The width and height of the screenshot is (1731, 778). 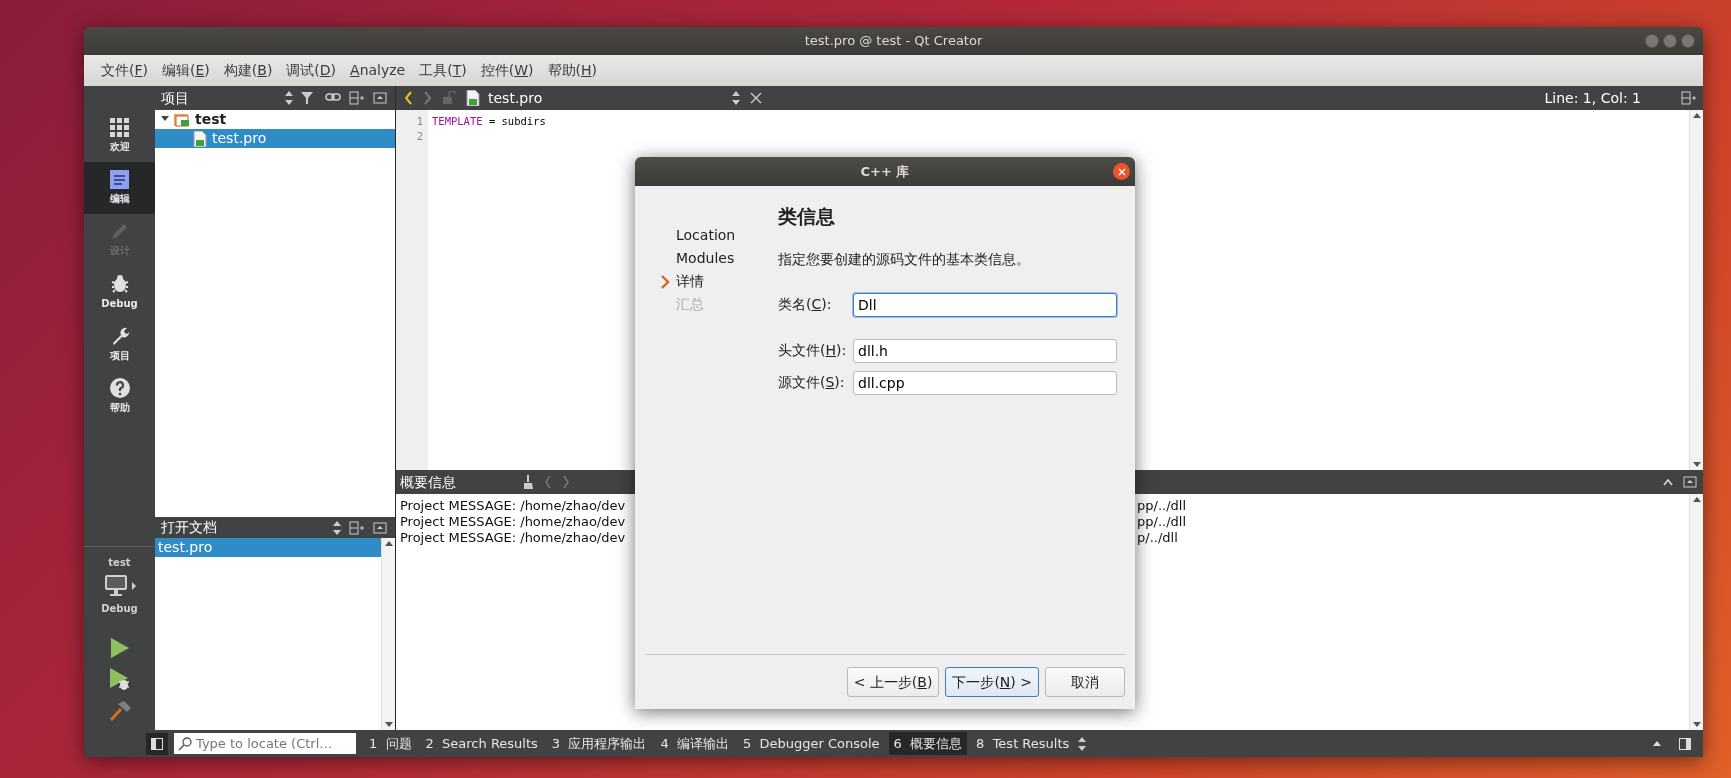 I want to click on file-tab: test.pro, so click(x=515, y=98).